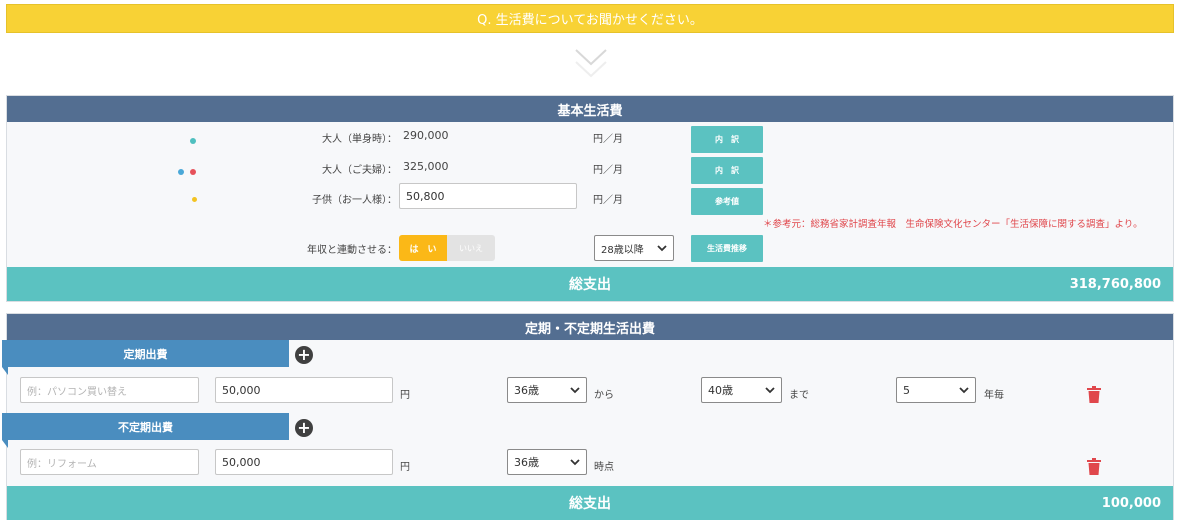 The width and height of the screenshot is (1180, 526). I want to click on basic-total-label: 総支出, so click(590, 285).